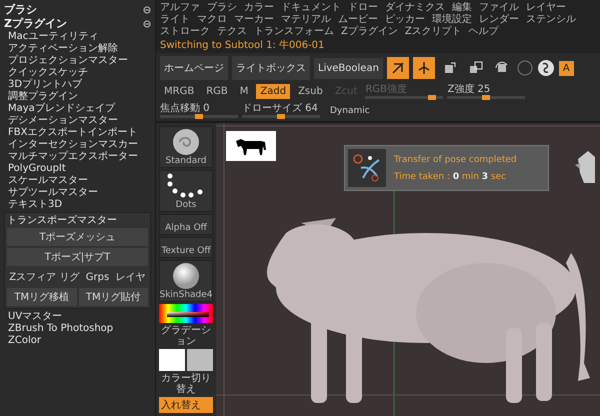 This screenshot has height=416, width=600. I want to click on menu-item: ライト, so click(175, 19).